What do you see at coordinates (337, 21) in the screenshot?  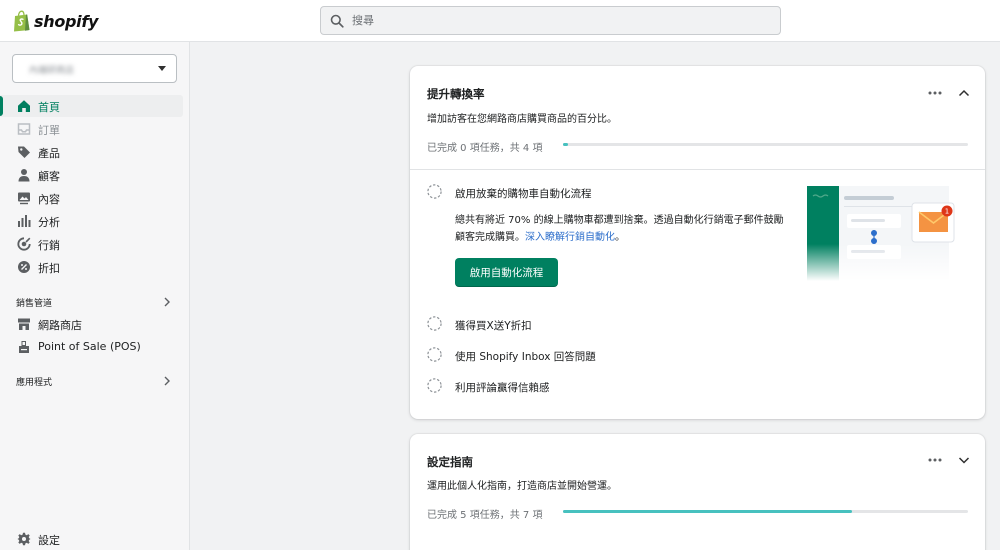 I see `search-icon` at bounding box center [337, 21].